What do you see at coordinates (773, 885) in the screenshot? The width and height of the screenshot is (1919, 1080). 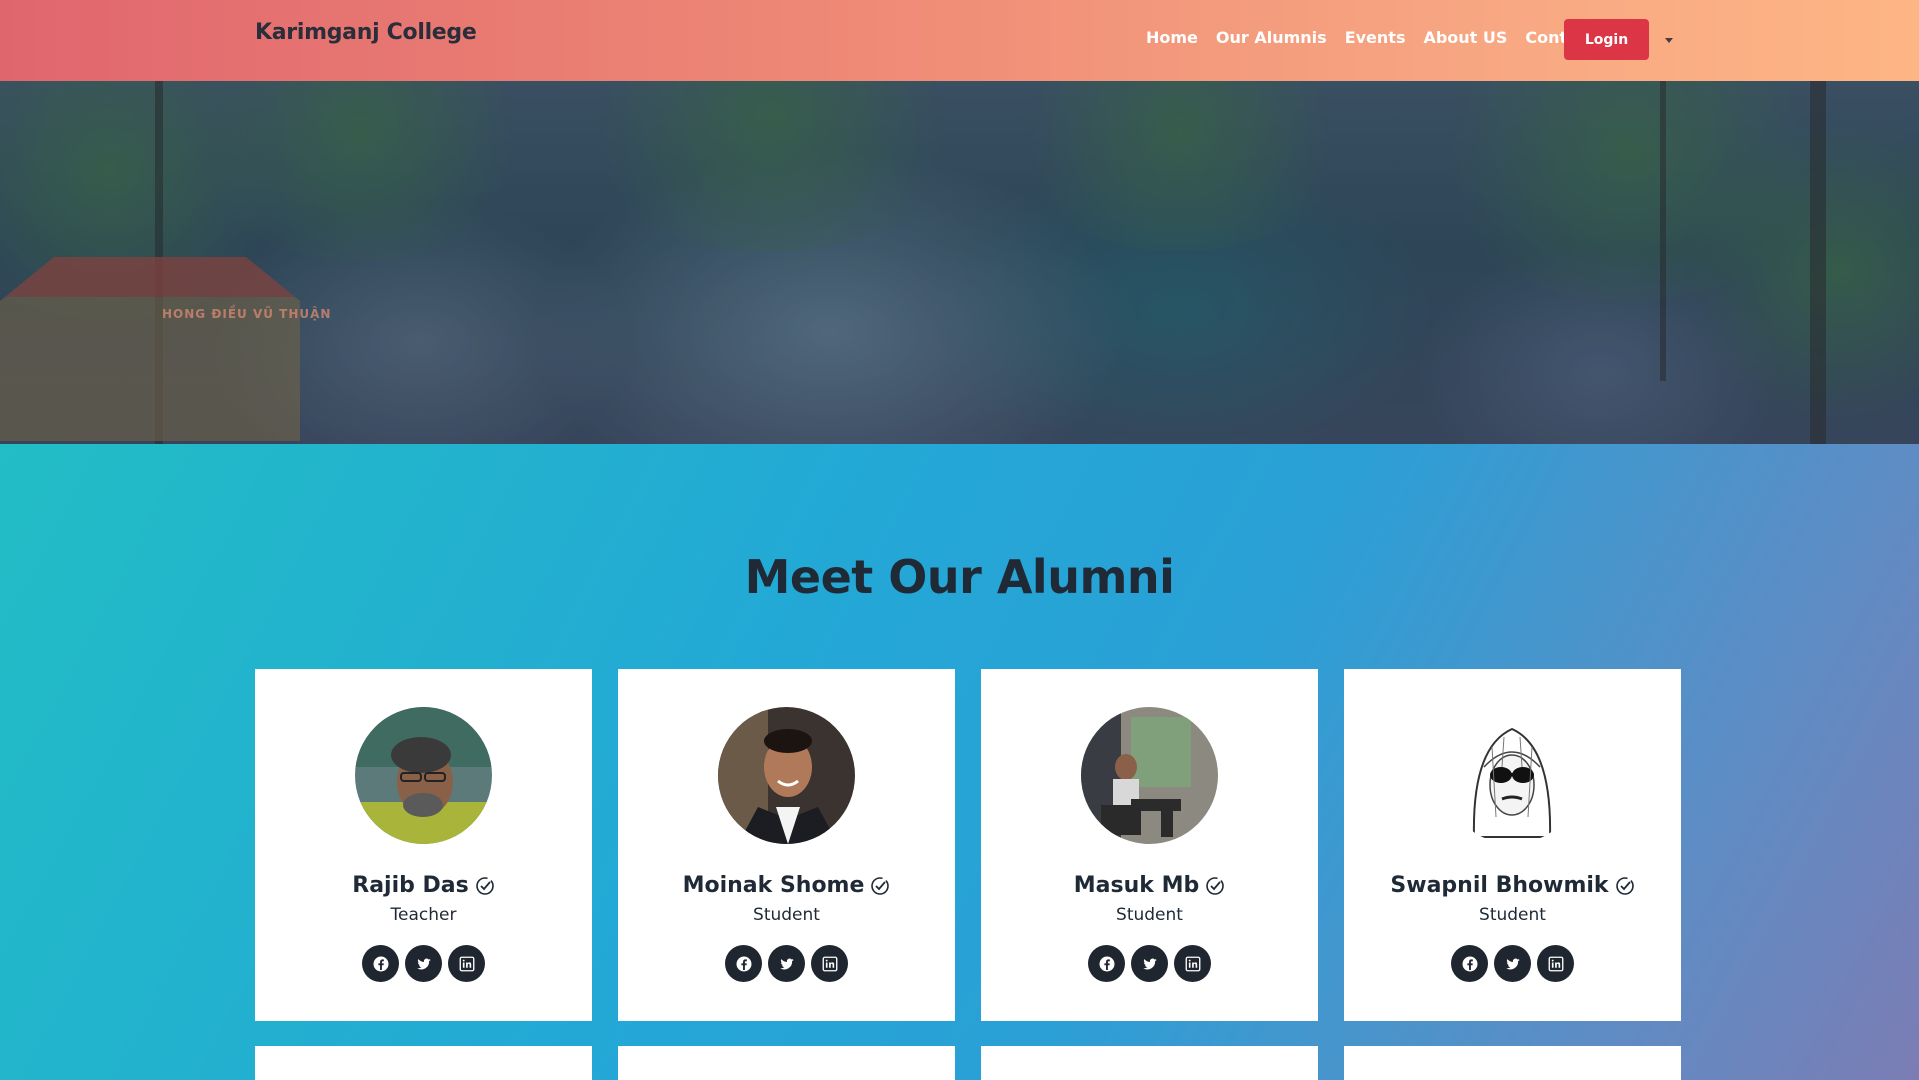 I see `alumni-name: Moinak Shome` at bounding box center [773, 885].